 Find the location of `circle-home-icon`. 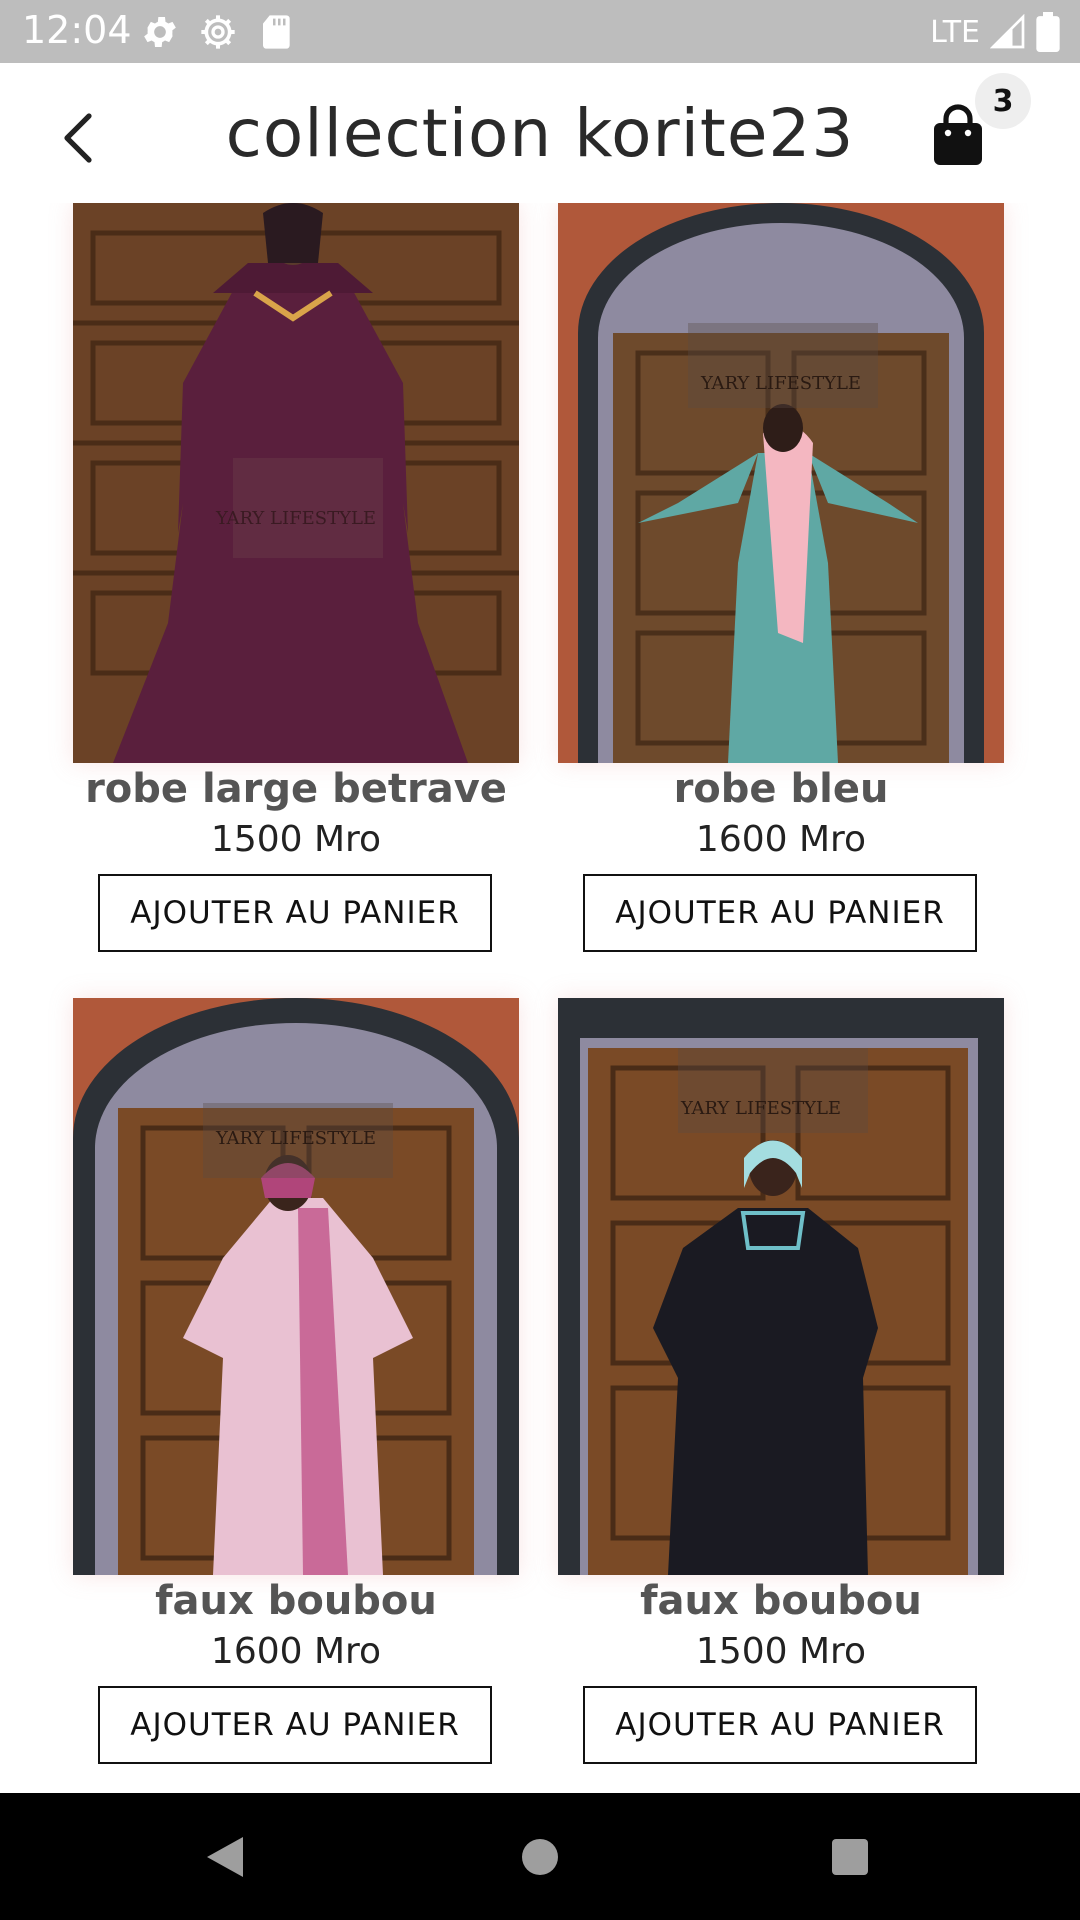

circle-home-icon is located at coordinates (540, 1856).